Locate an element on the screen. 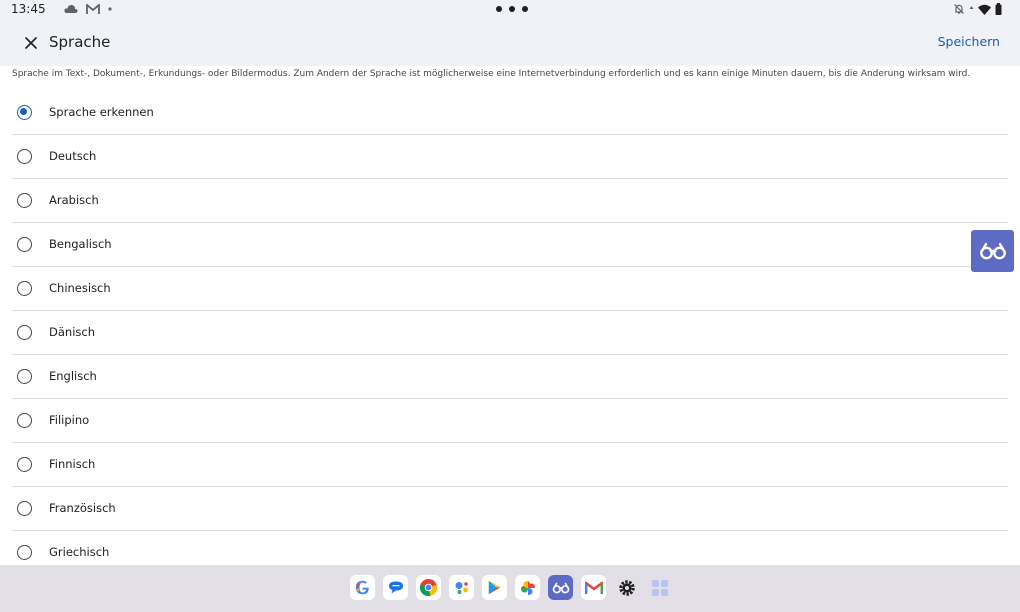 This screenshot has width=1020, height=612. google-app is located at coordinates (362, 587).